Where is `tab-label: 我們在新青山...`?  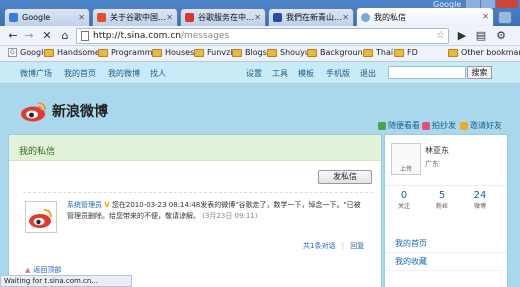 tab-label: 我們在新青山... is located at coordinates (314, 17).